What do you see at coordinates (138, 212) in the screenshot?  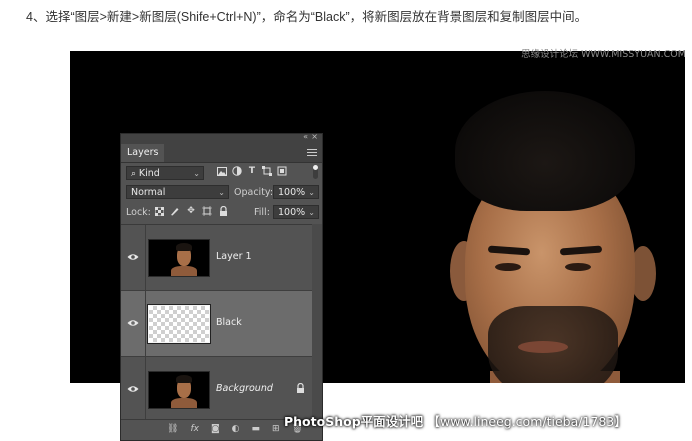 I see `lock-label: Lock:` at bounding box center [138, 212].